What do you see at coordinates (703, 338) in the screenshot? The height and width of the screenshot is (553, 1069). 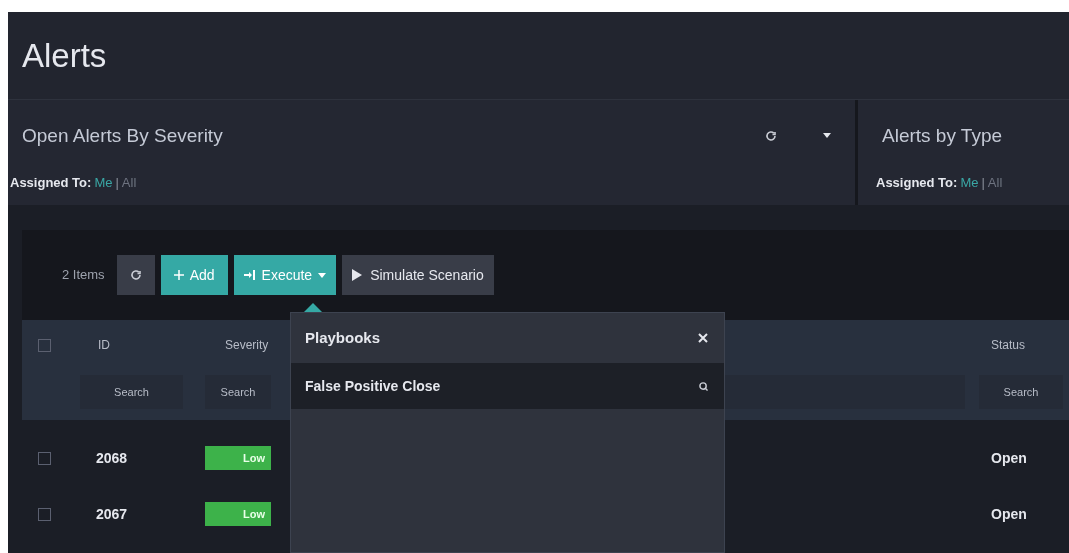 I see `close-icon` at bounding box center [703, 338].